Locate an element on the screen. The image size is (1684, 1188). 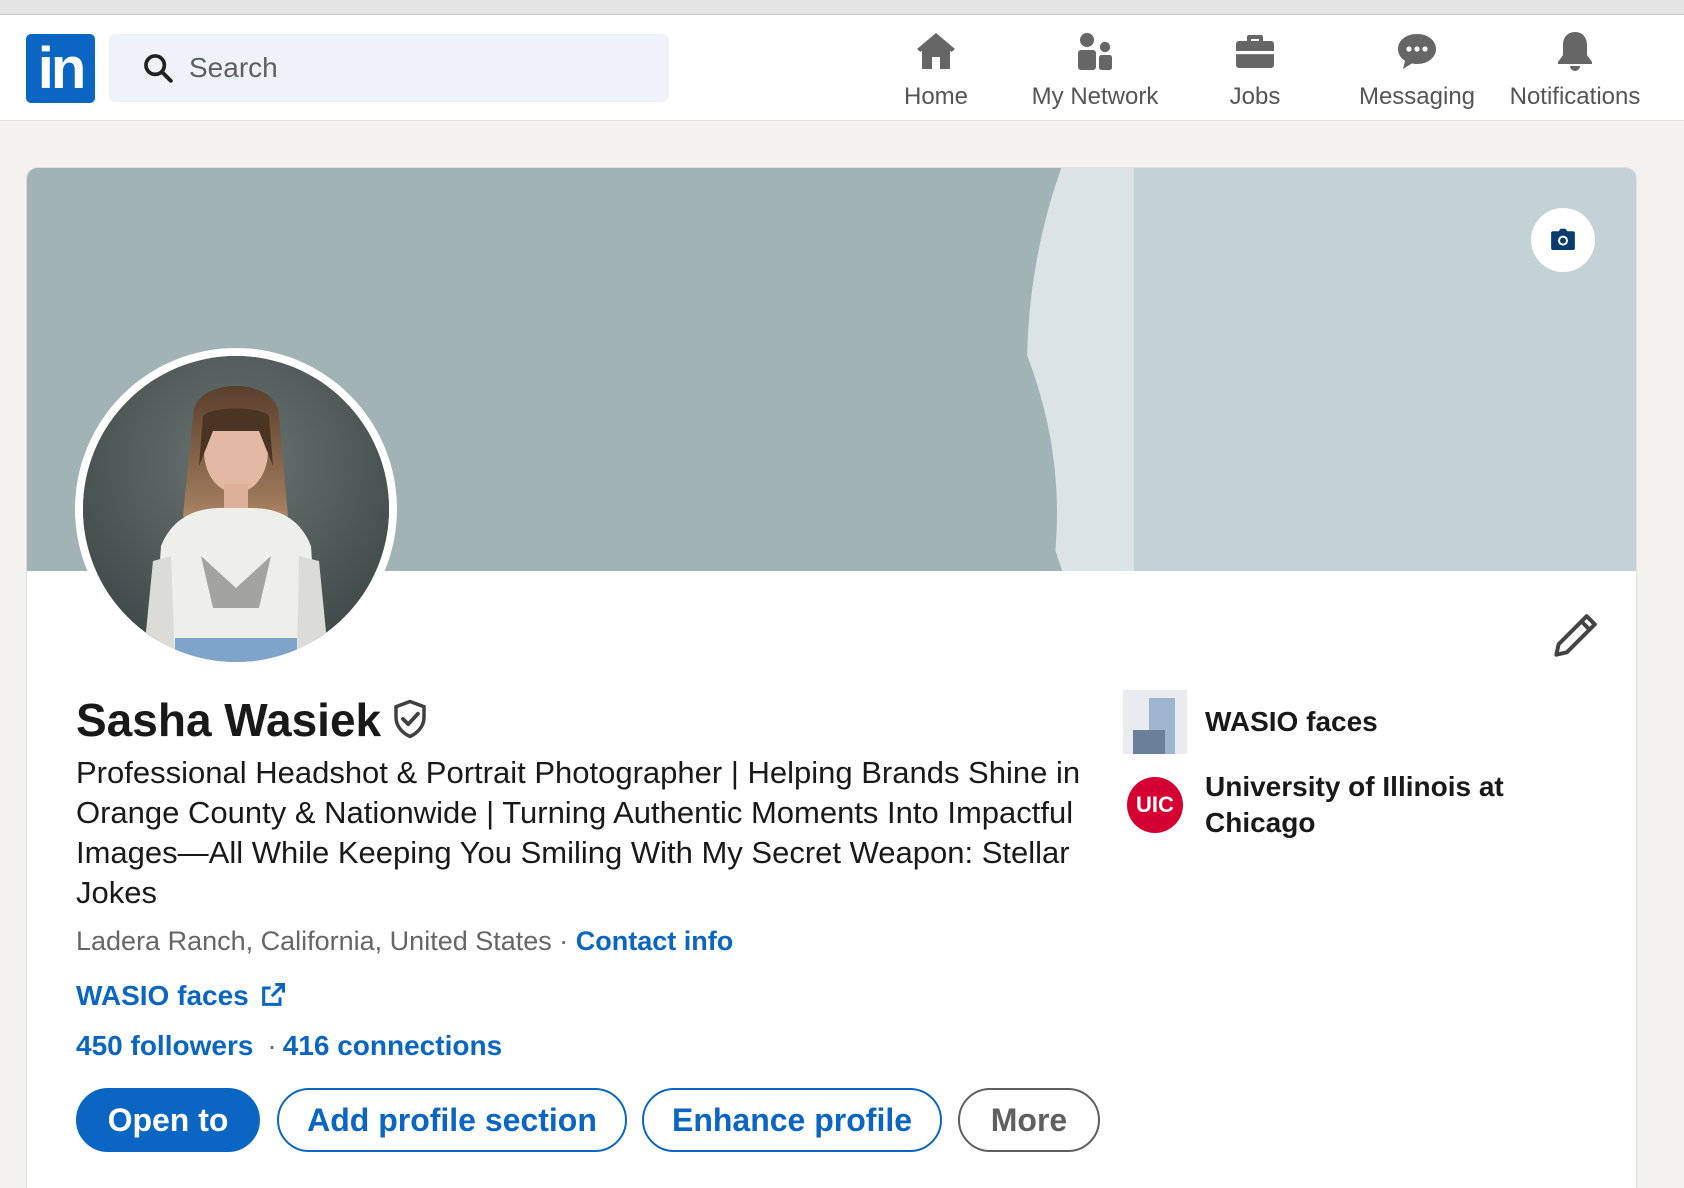
website-link: WASIO faces is located at coordinates (181, 996).